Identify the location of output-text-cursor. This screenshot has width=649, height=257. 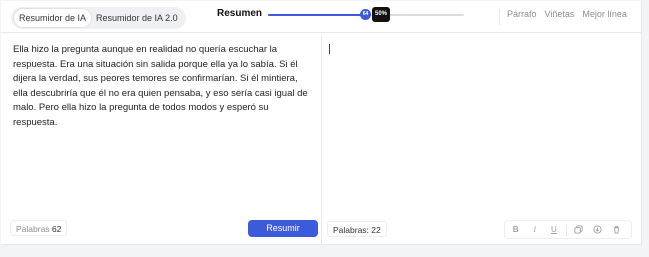
(329, 49).